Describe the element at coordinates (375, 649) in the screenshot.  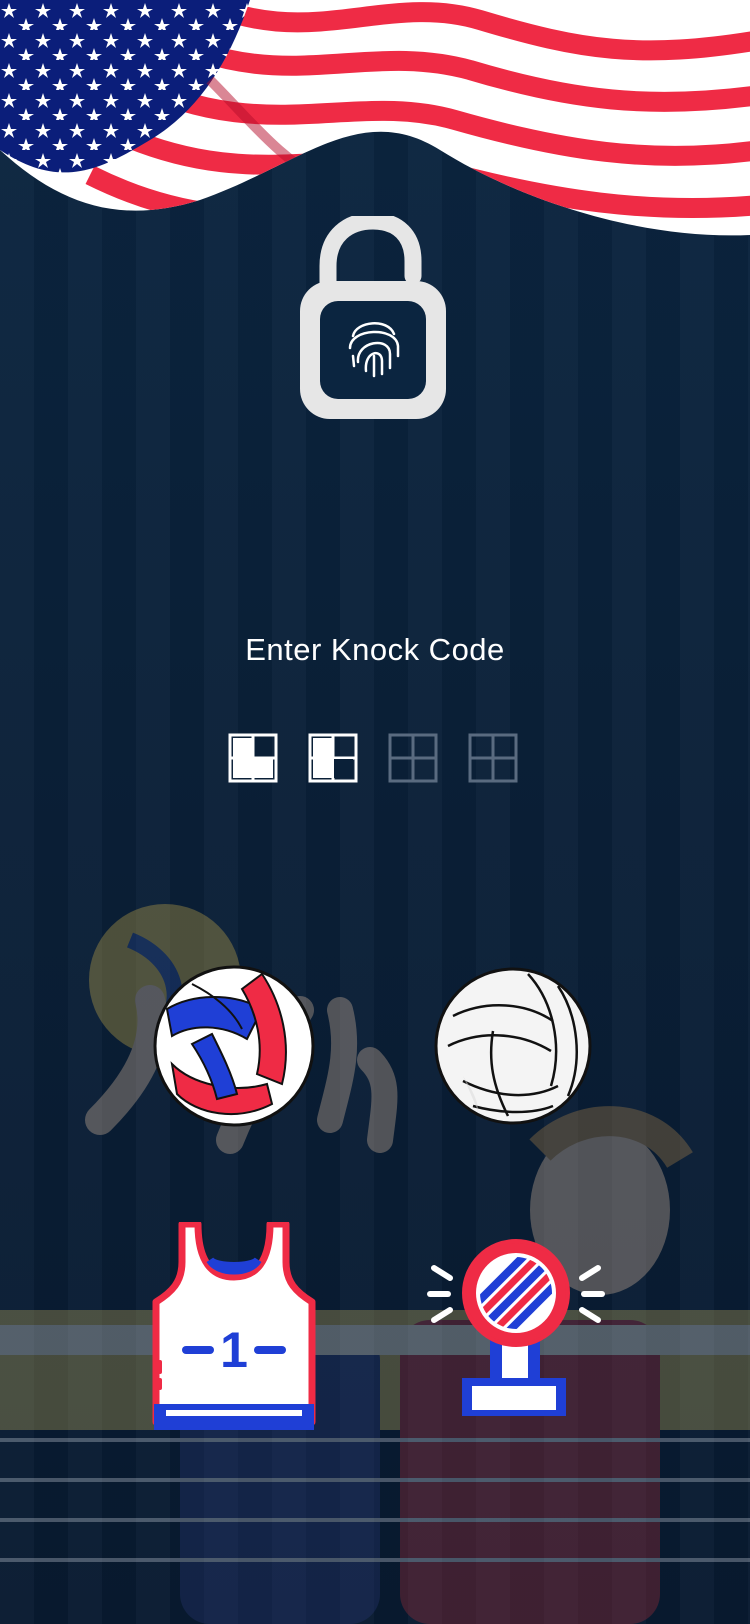
I see `page-title: Enter Knock Code` at that location.